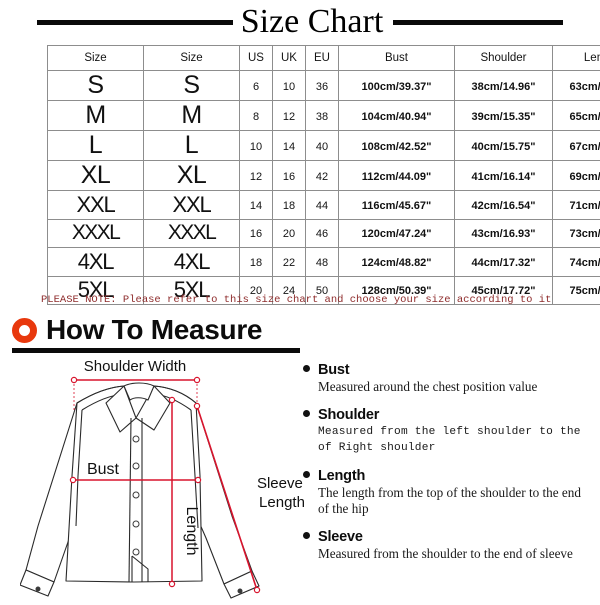 Image resolution: width=600 pixels, height=605 pixels. Describe the element at coordinates (576, 205) in the screenshot. I see `length-value: 71cm/27.95"` at that location.